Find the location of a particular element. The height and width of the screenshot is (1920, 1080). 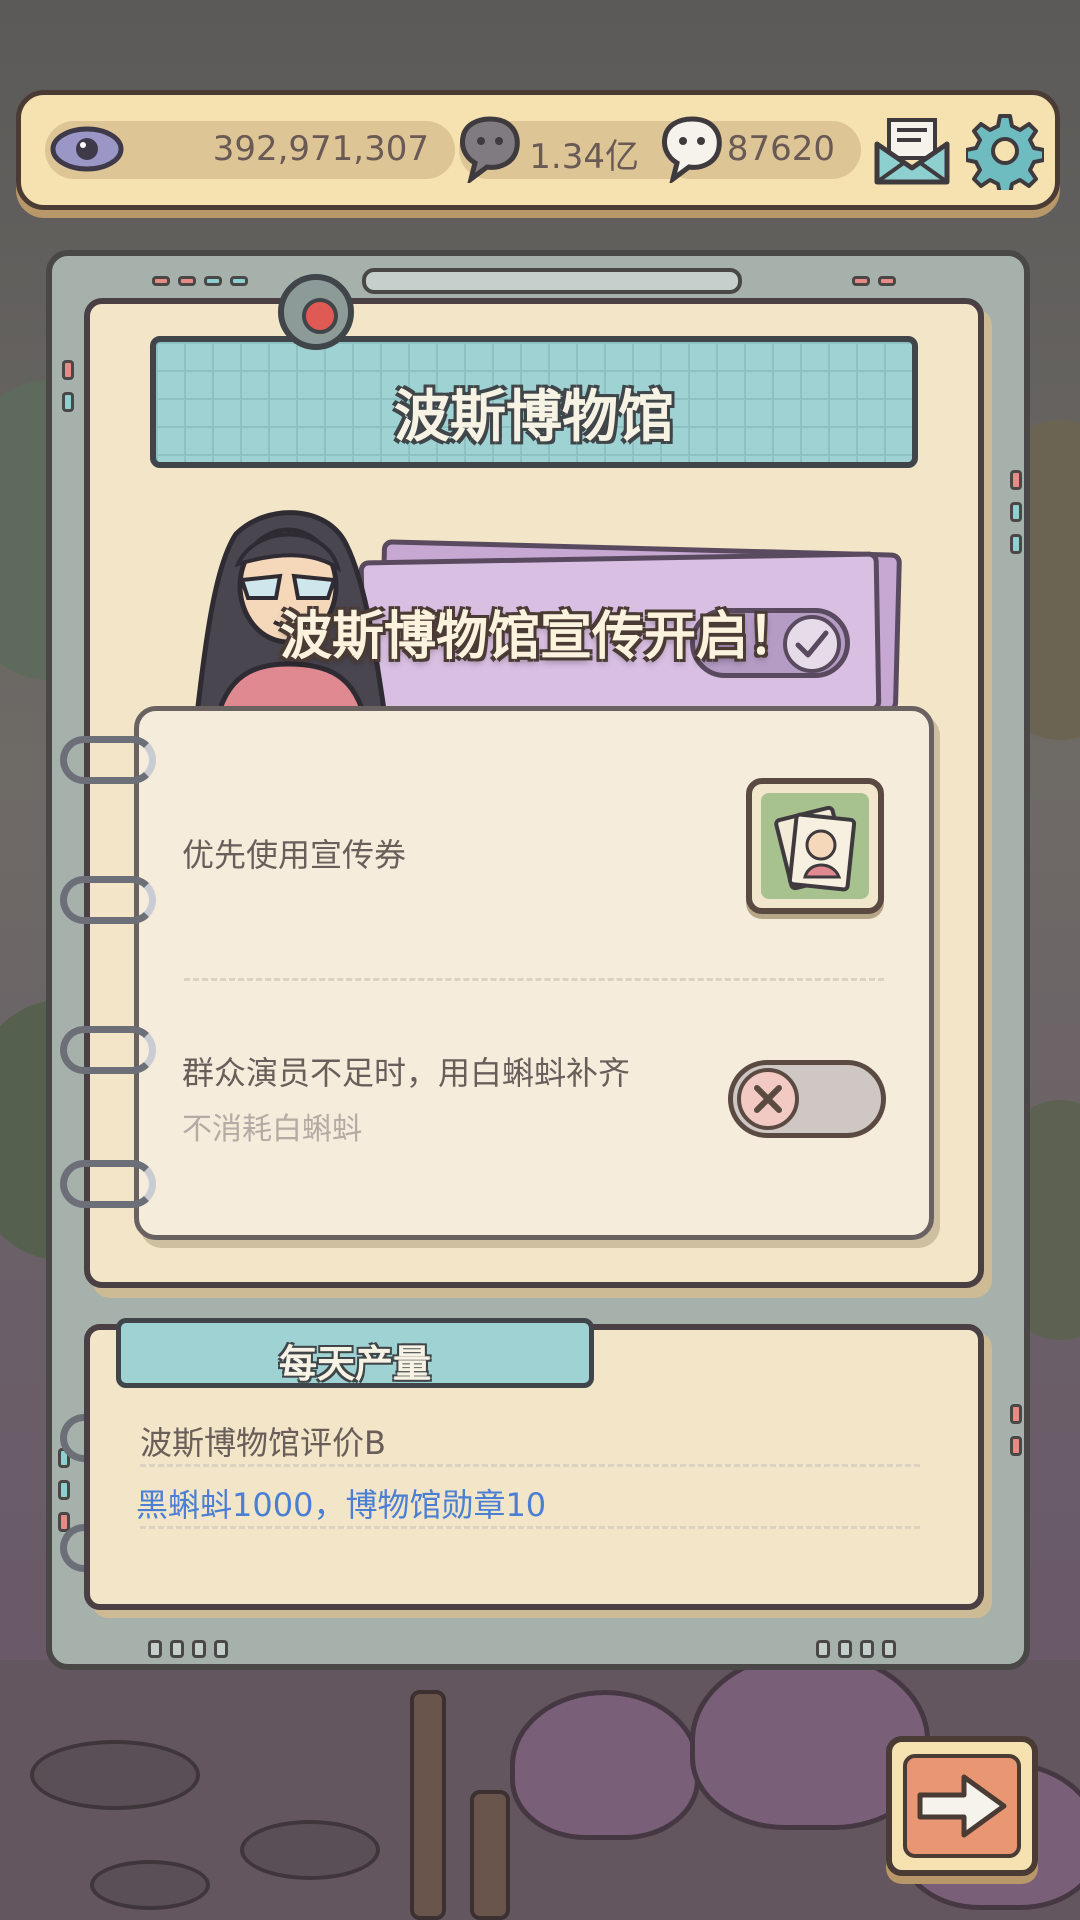

resource-bar: 392,971,307 1.34亿 87620 is located at coordinates (538, 150).